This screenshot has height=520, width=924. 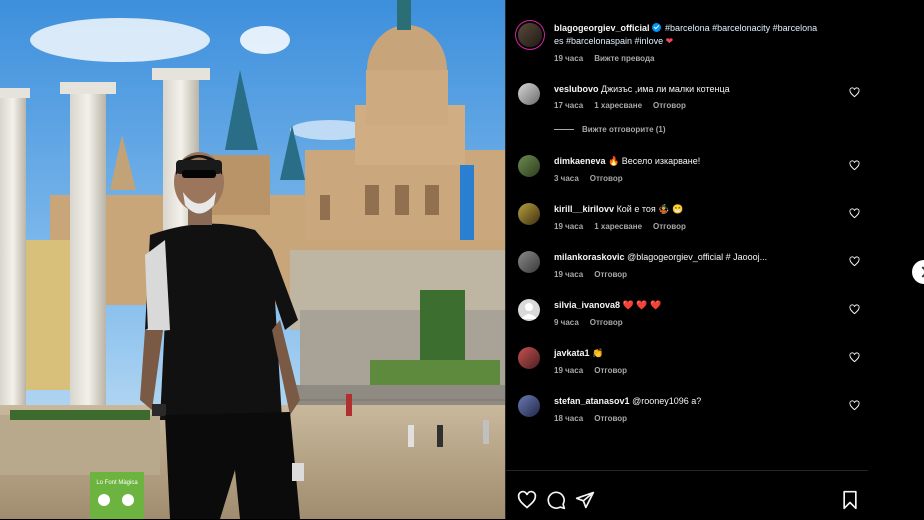 What do you see at coordinates (654, 161) in the screenshot?
I see `comment-text: 🔥 Весело изкарване!` at bounding box center [654, 161].